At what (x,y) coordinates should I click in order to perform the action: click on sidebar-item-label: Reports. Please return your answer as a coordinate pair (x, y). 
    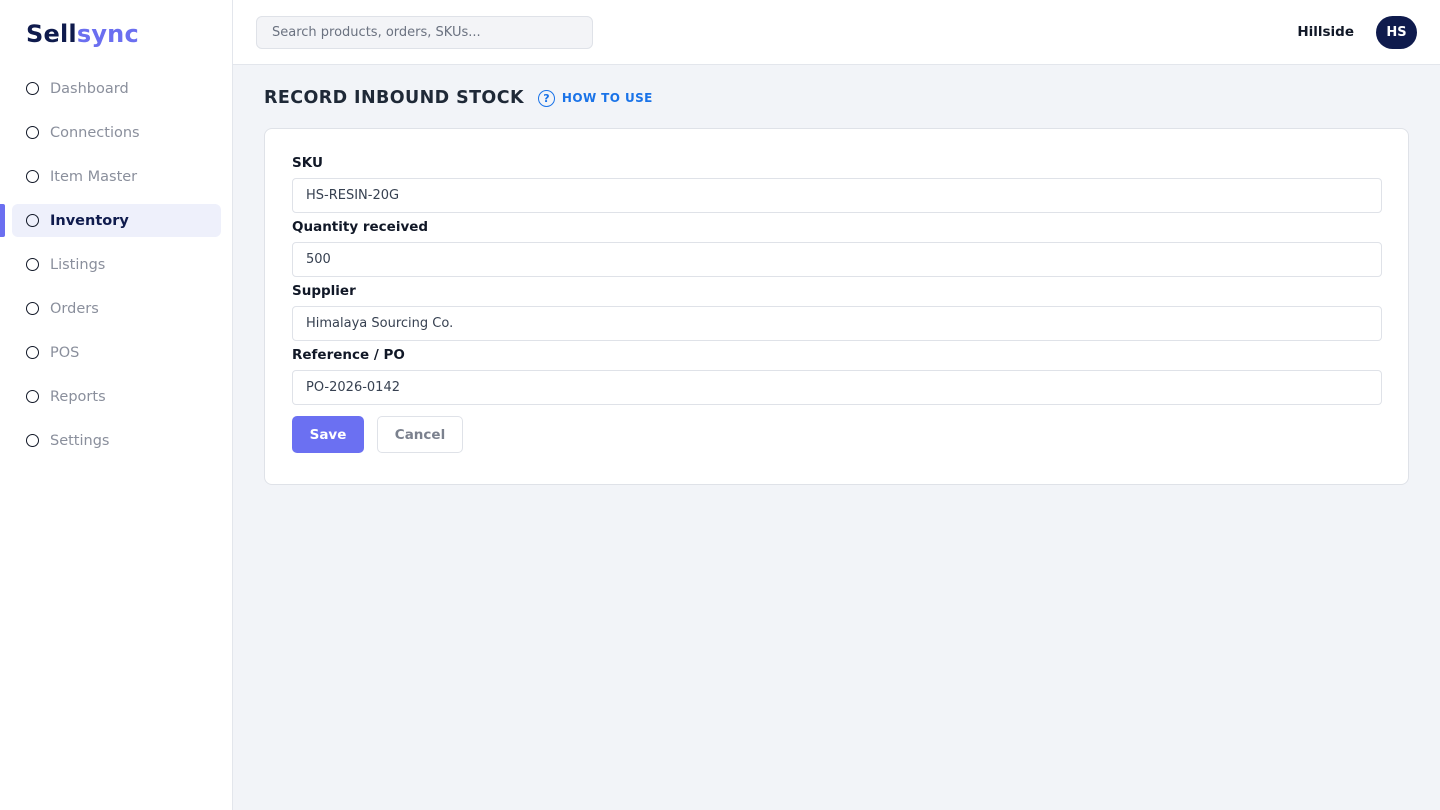
    Looking at the image, I should click on (78, 396).